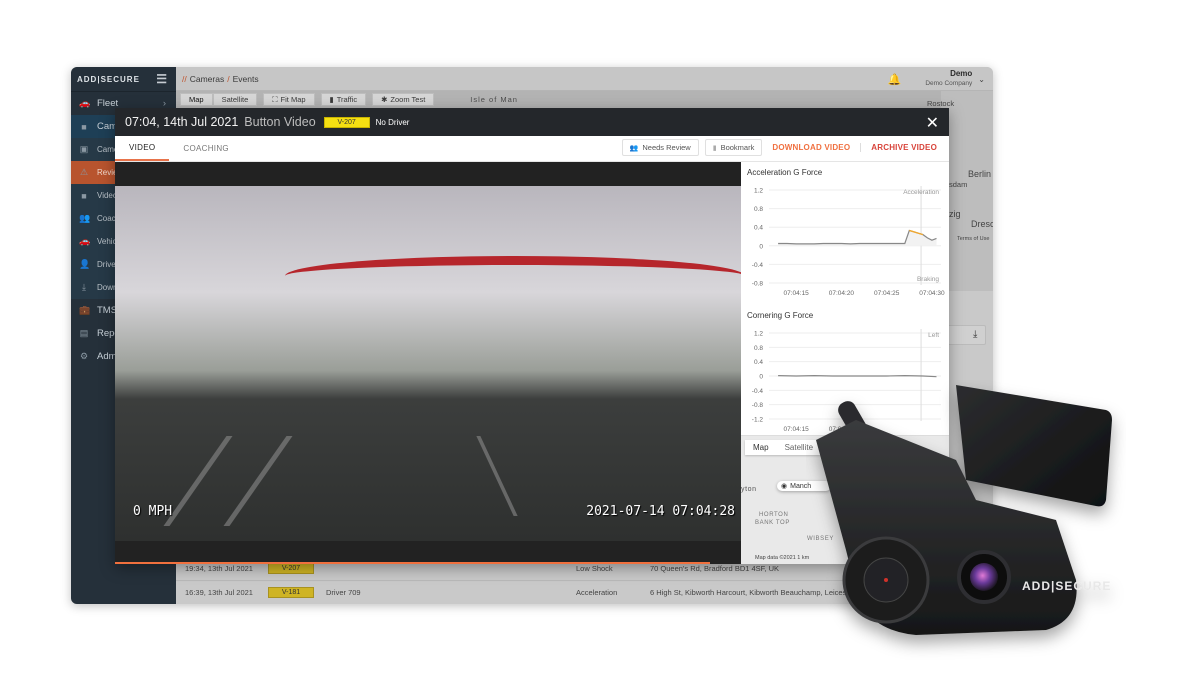  Describe the element at coordinates (207, 79) in the screenshot. I see `breadcrumb-cameras: Cameras` at that location.